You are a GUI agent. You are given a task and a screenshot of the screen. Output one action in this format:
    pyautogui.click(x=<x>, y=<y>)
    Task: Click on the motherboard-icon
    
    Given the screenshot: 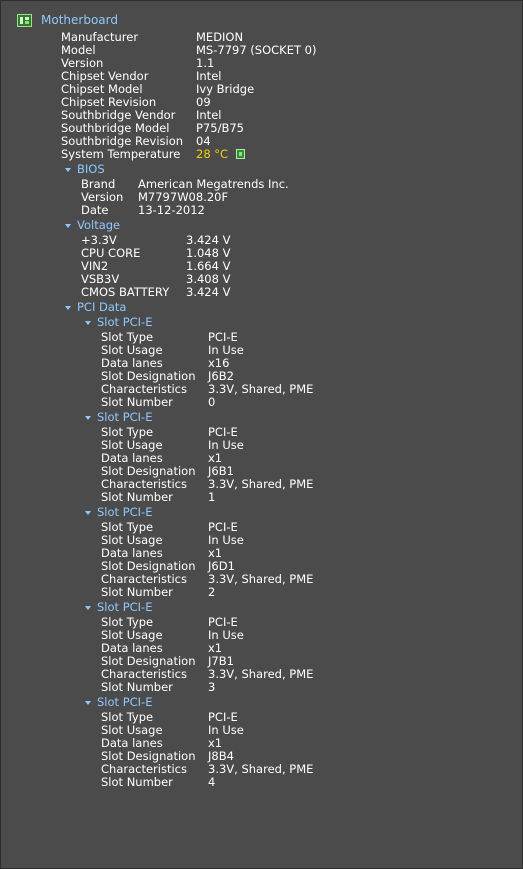 What is the action you would take?
    pyautogui.click(x=24, y=20)
    